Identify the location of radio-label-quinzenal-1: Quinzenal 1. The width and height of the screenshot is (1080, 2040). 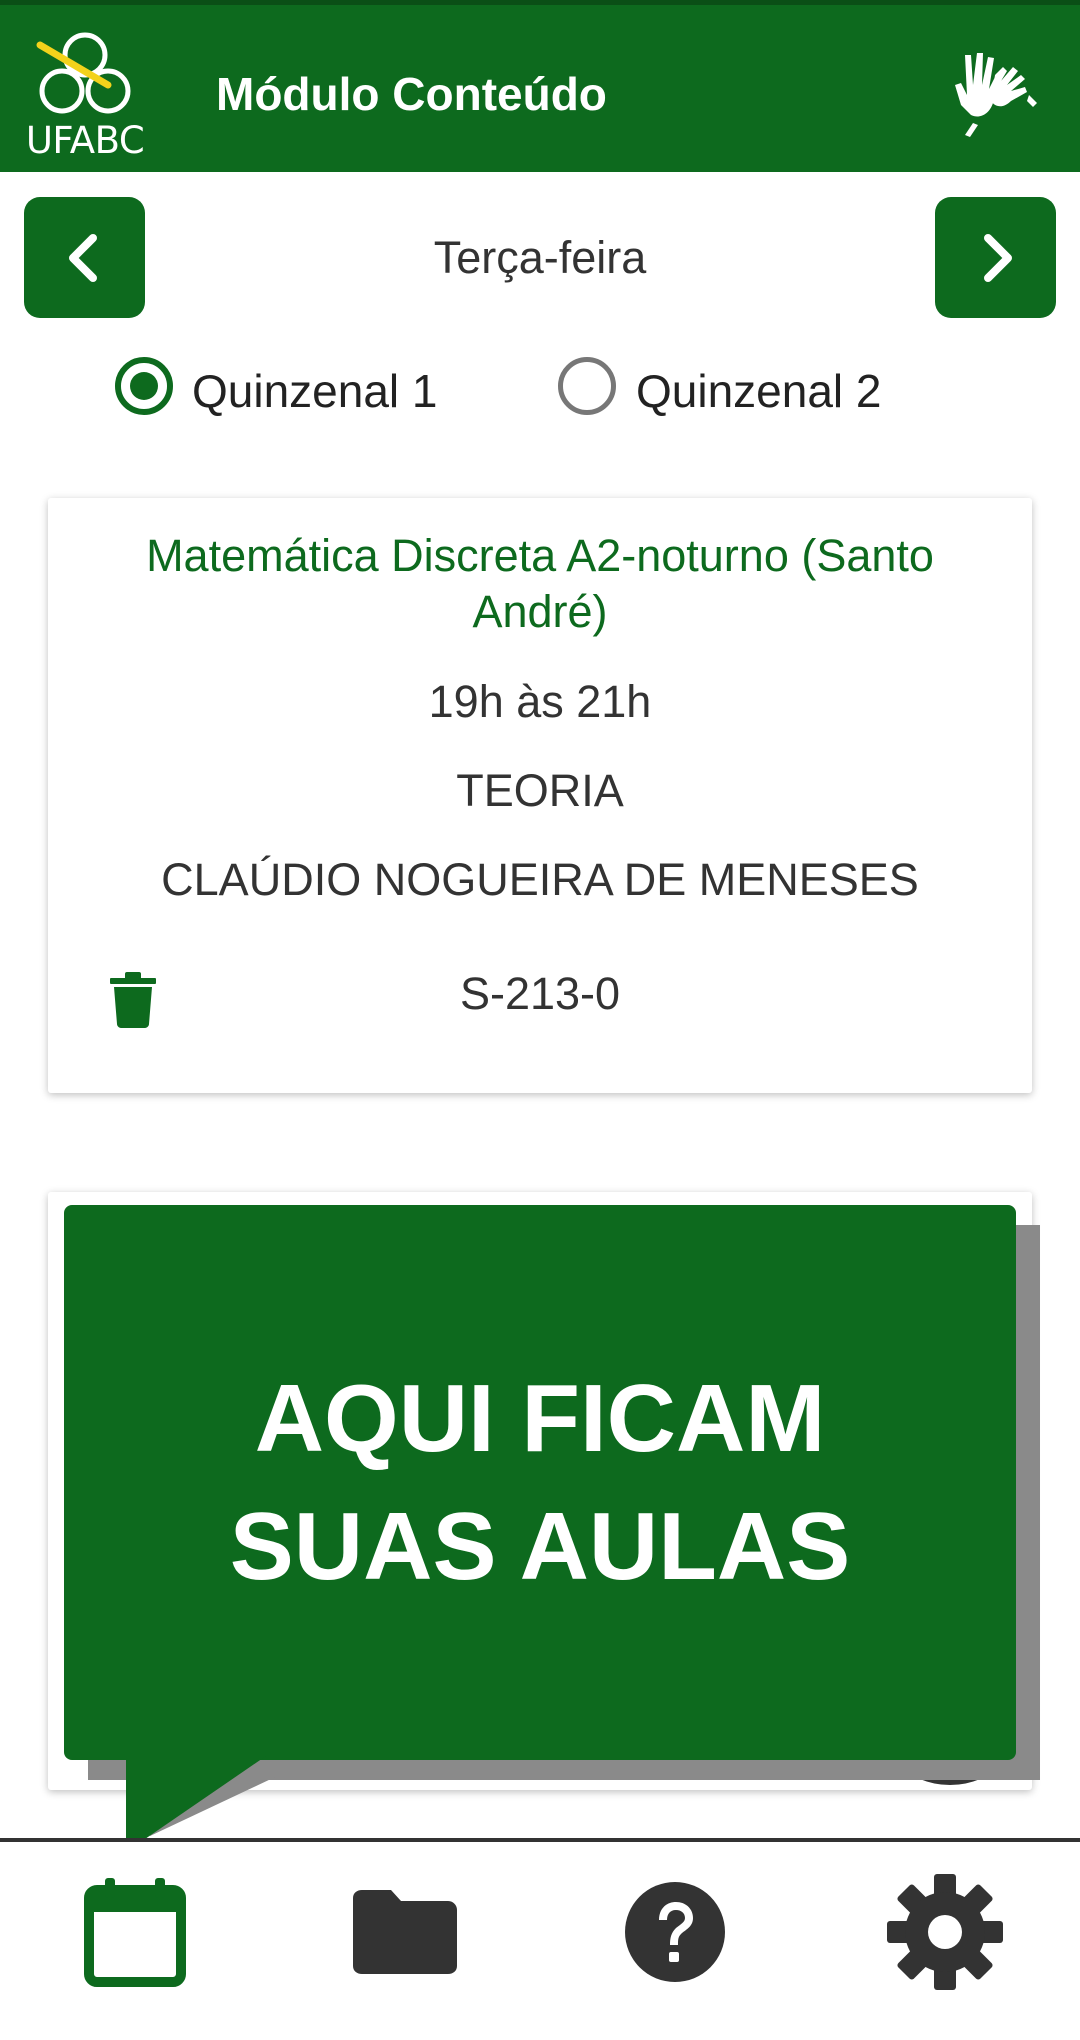
(315, 391).